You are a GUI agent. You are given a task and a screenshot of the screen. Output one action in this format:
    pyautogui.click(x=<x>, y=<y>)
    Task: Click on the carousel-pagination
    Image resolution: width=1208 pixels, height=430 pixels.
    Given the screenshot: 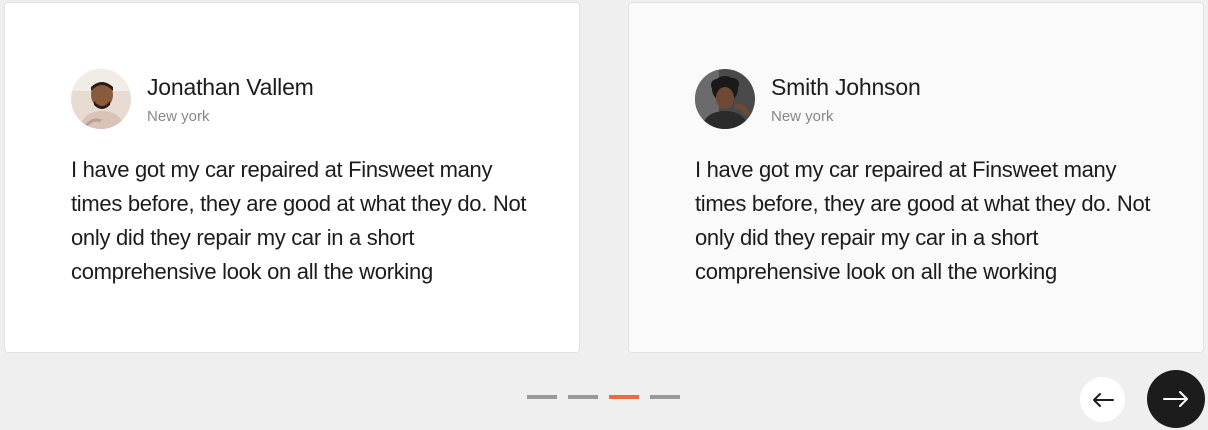 What is the action you would take?
    pyautogui.click(x=603, y=397)
    